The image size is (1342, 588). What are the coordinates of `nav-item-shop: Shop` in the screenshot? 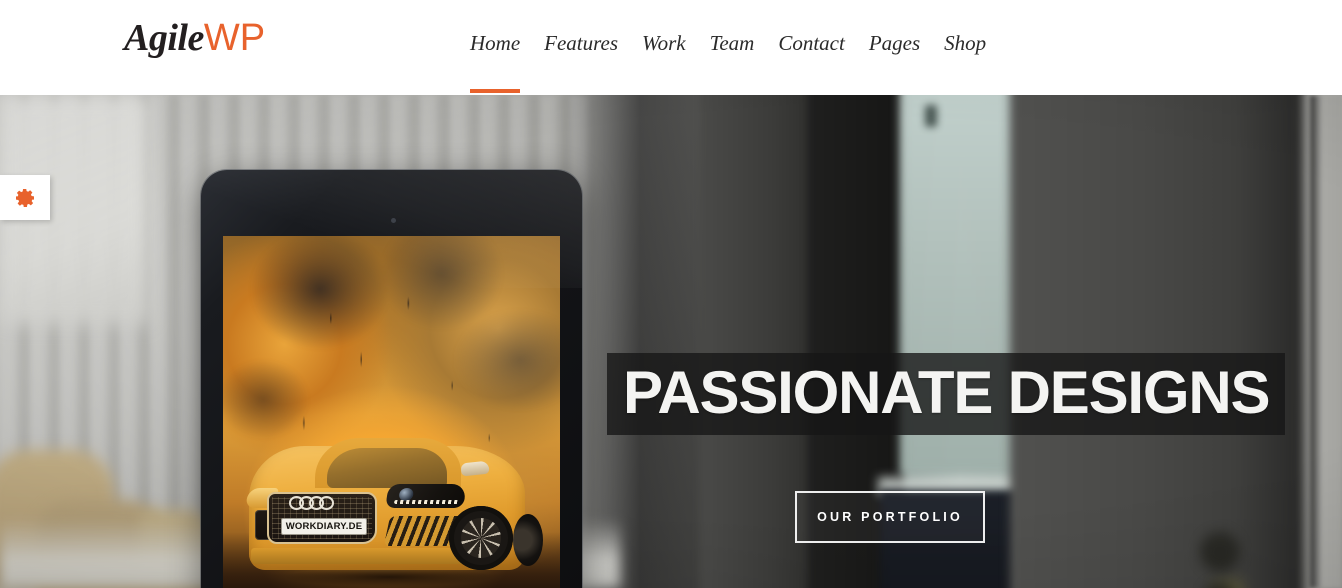 It's located at (965, 47).